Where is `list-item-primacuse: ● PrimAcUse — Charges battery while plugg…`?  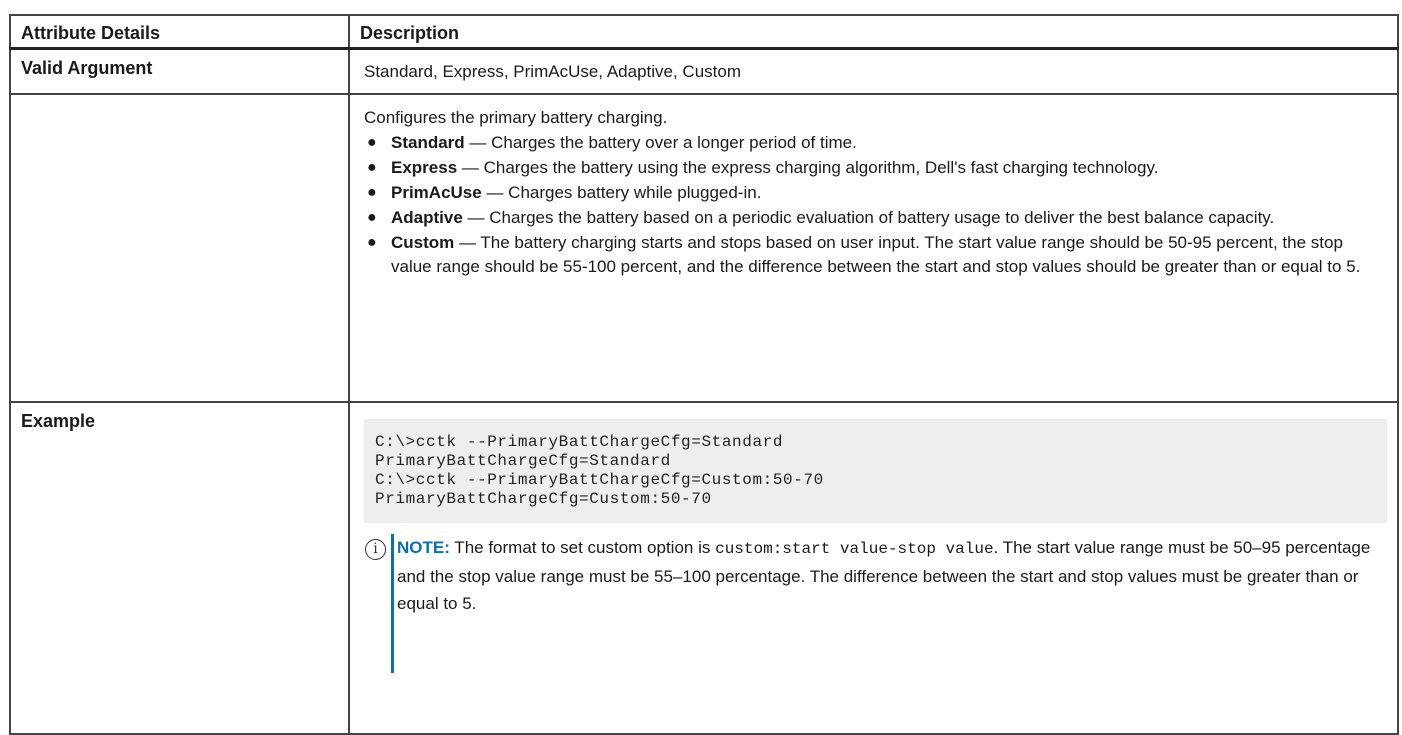
list-item-primacuse: ● PrimAcUse — Charges battery while plugg… is located at coordinates (873, 193).